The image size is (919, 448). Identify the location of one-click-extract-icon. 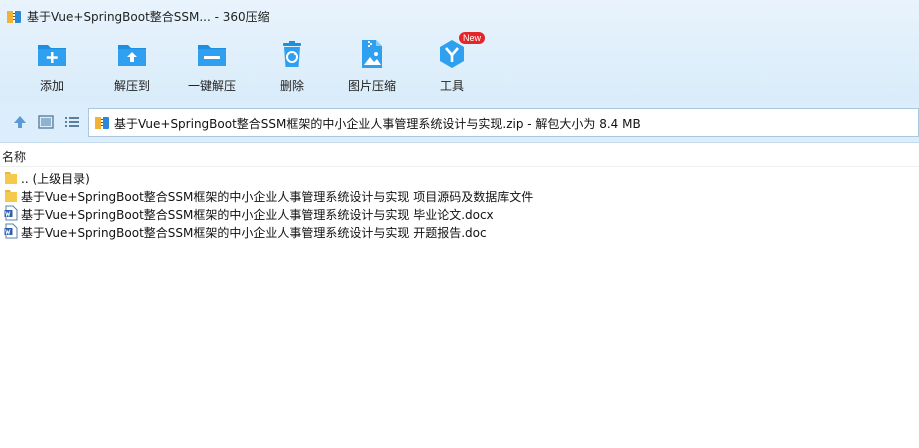
(212, 55).